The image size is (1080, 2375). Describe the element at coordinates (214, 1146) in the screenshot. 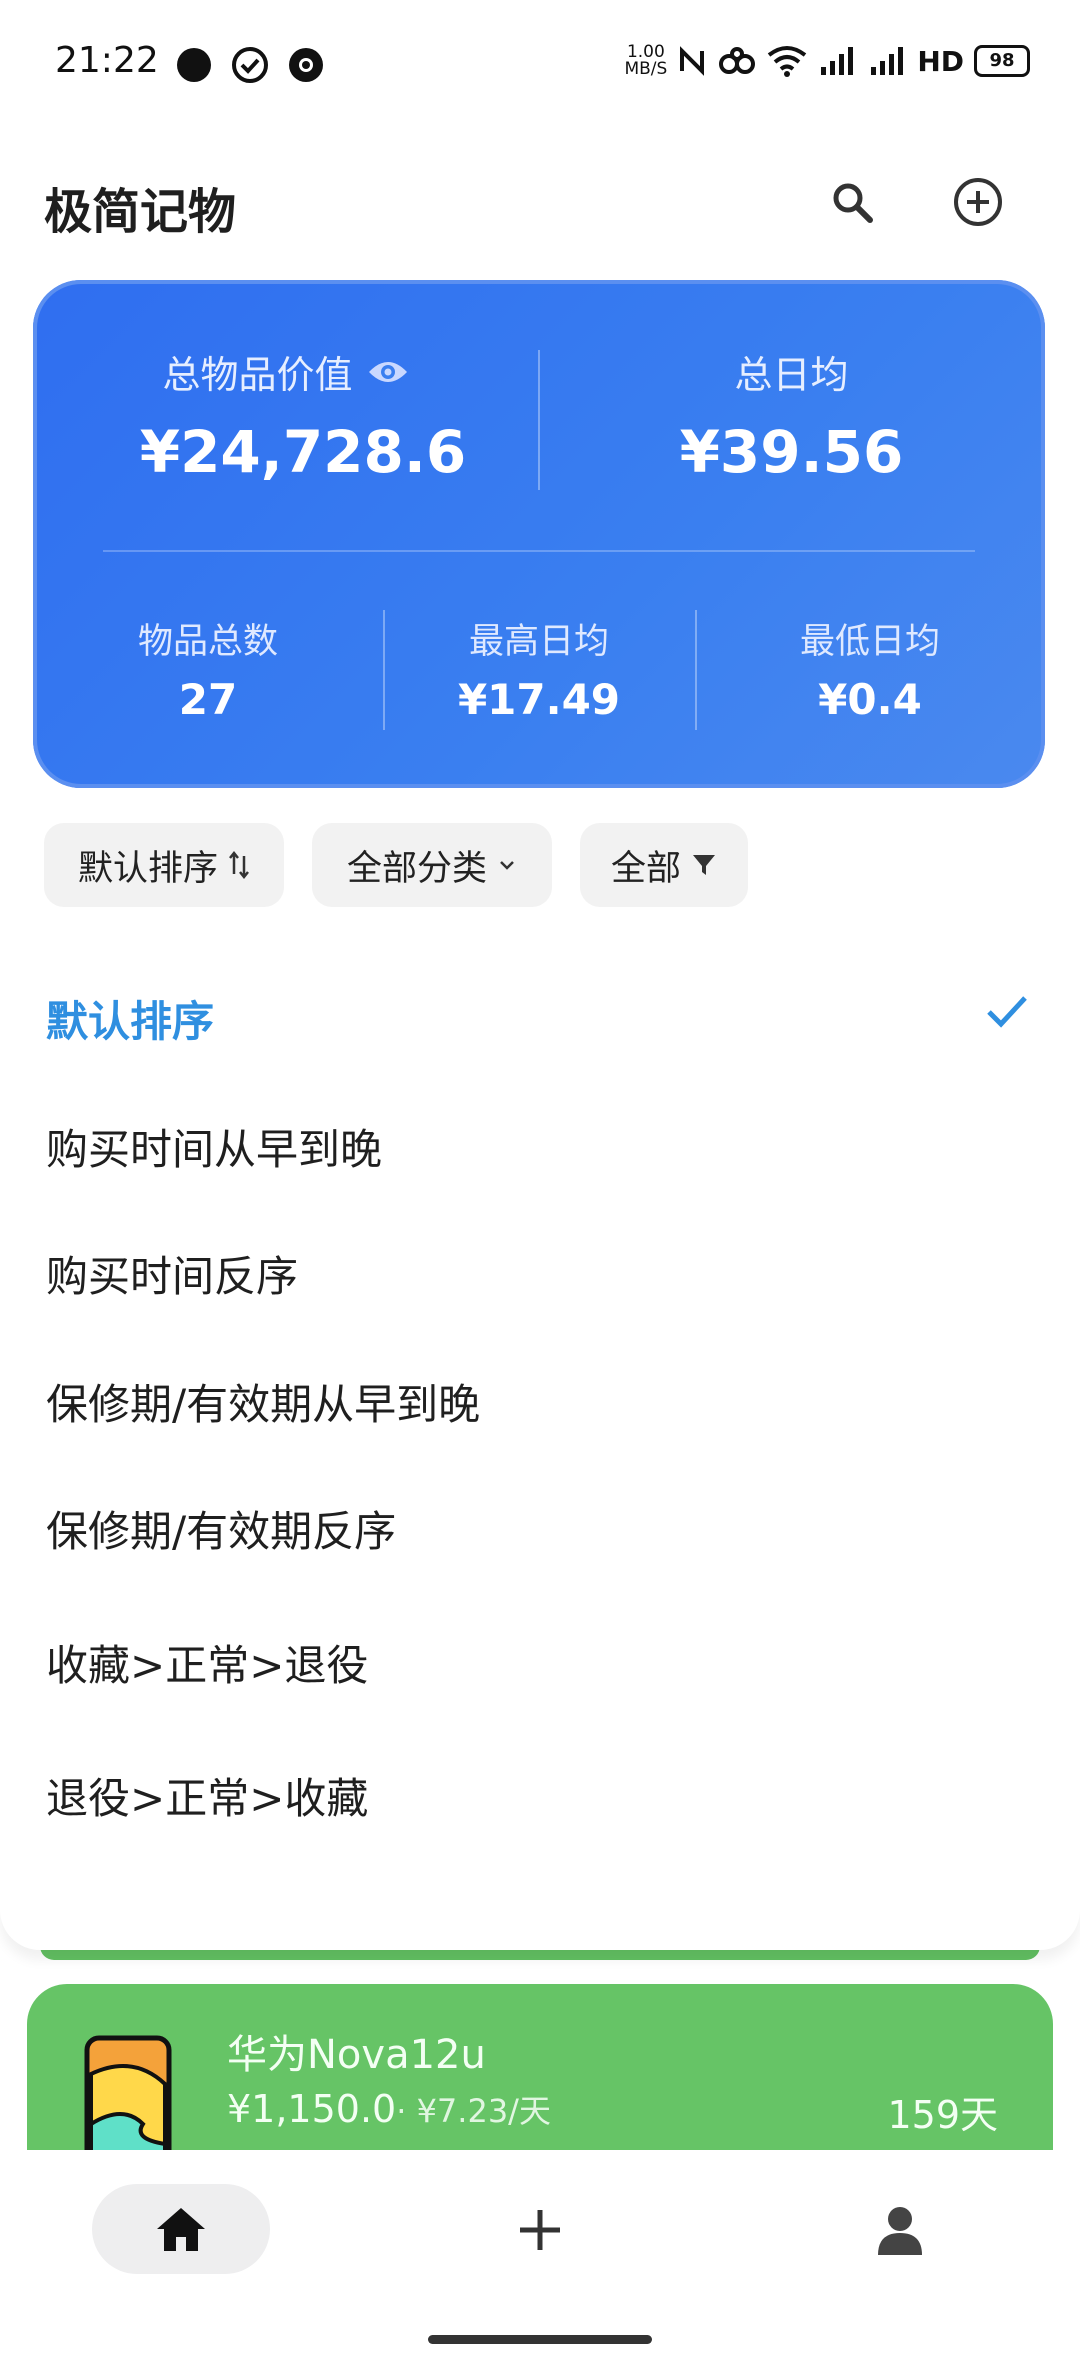

I see `sort-option-purchase-asc: 购买时间从早到晚` at that location.